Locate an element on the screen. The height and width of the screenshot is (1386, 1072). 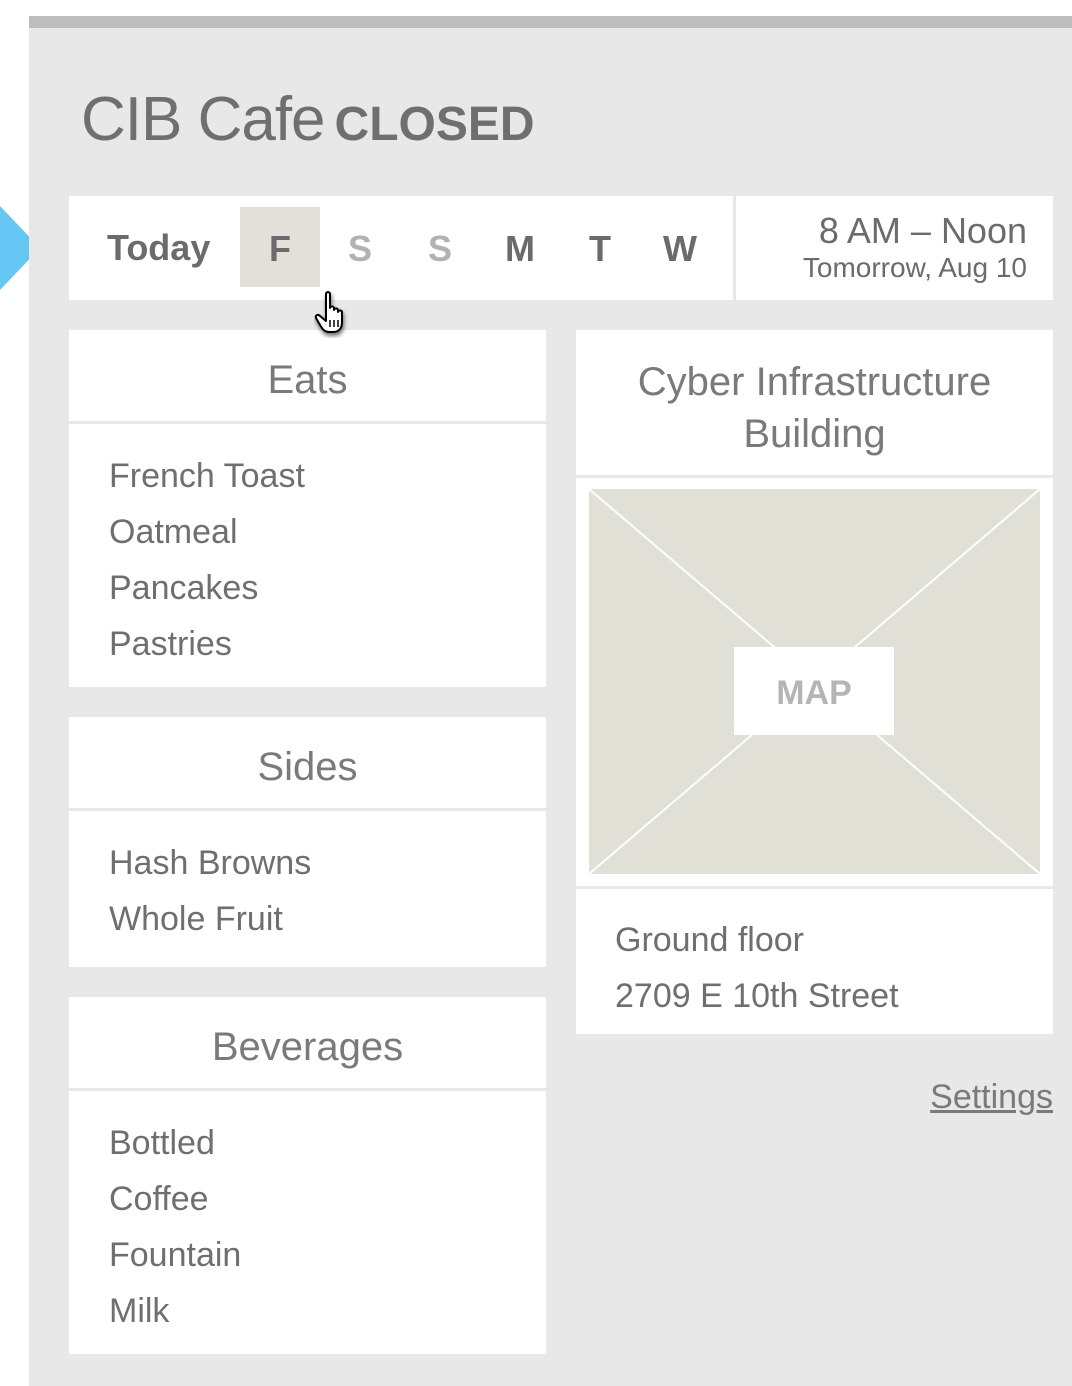
hours-box: 8 AM – Noon Tomorrow, Aug 10 is located at coordinates (894, 248).